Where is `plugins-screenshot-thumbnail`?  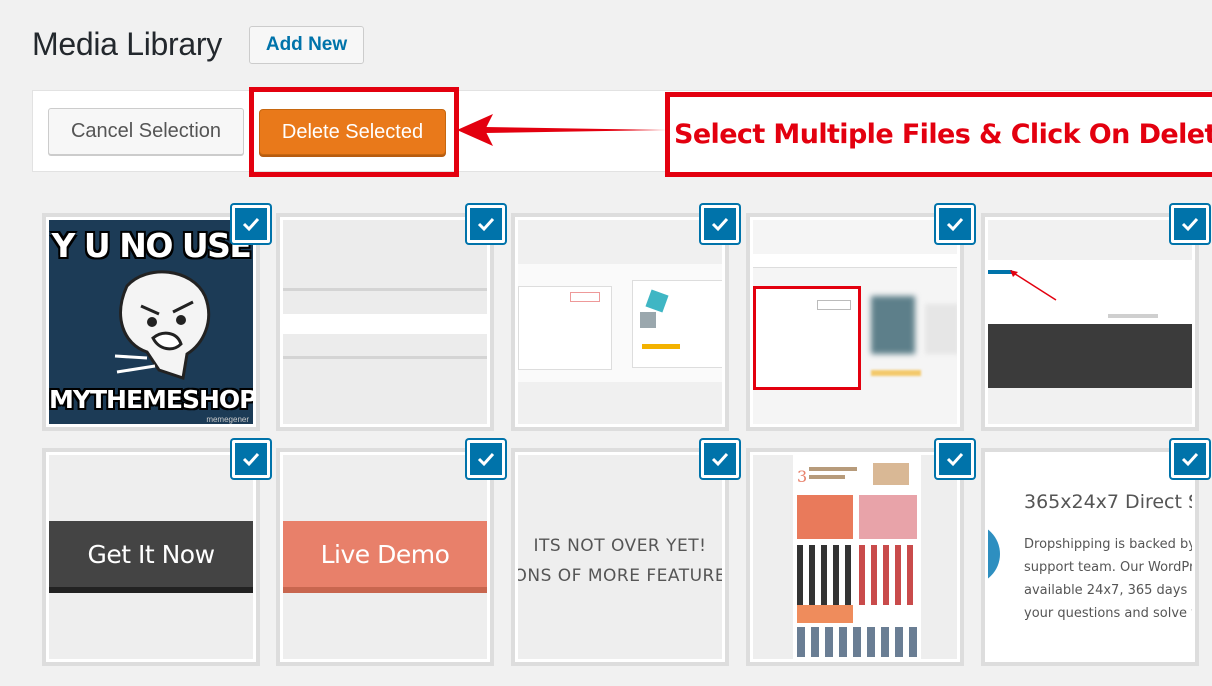 plugins-screenshot-thumbnail is located at coordinates (620, 322).